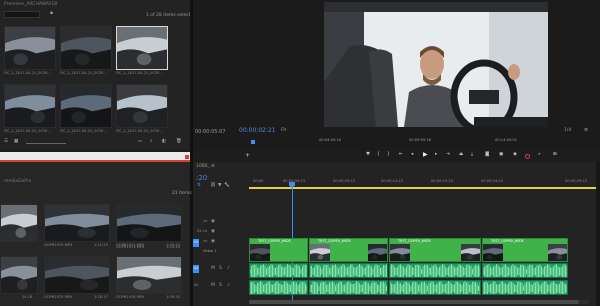 This screenshot has width=600, height=306. Describe the element at coordinates (253, 142) in the screenshot. I see `playhead-marker-icon` at that location.